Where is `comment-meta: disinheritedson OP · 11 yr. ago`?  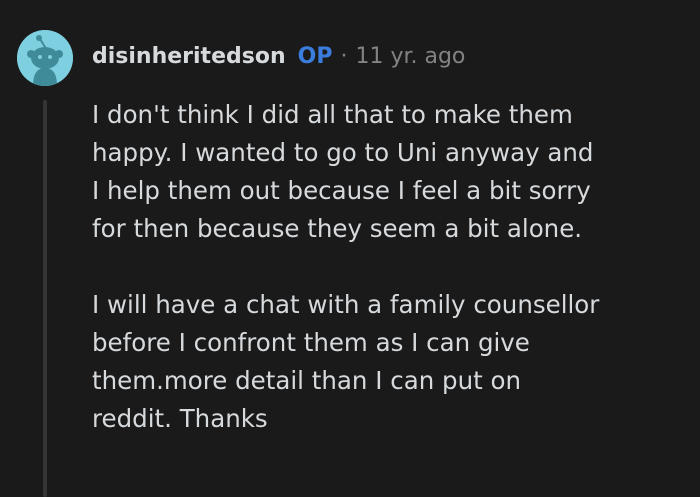
comment-meta: disinheritedson OP · 11 yr. ago is located at coordinates (278, 56).